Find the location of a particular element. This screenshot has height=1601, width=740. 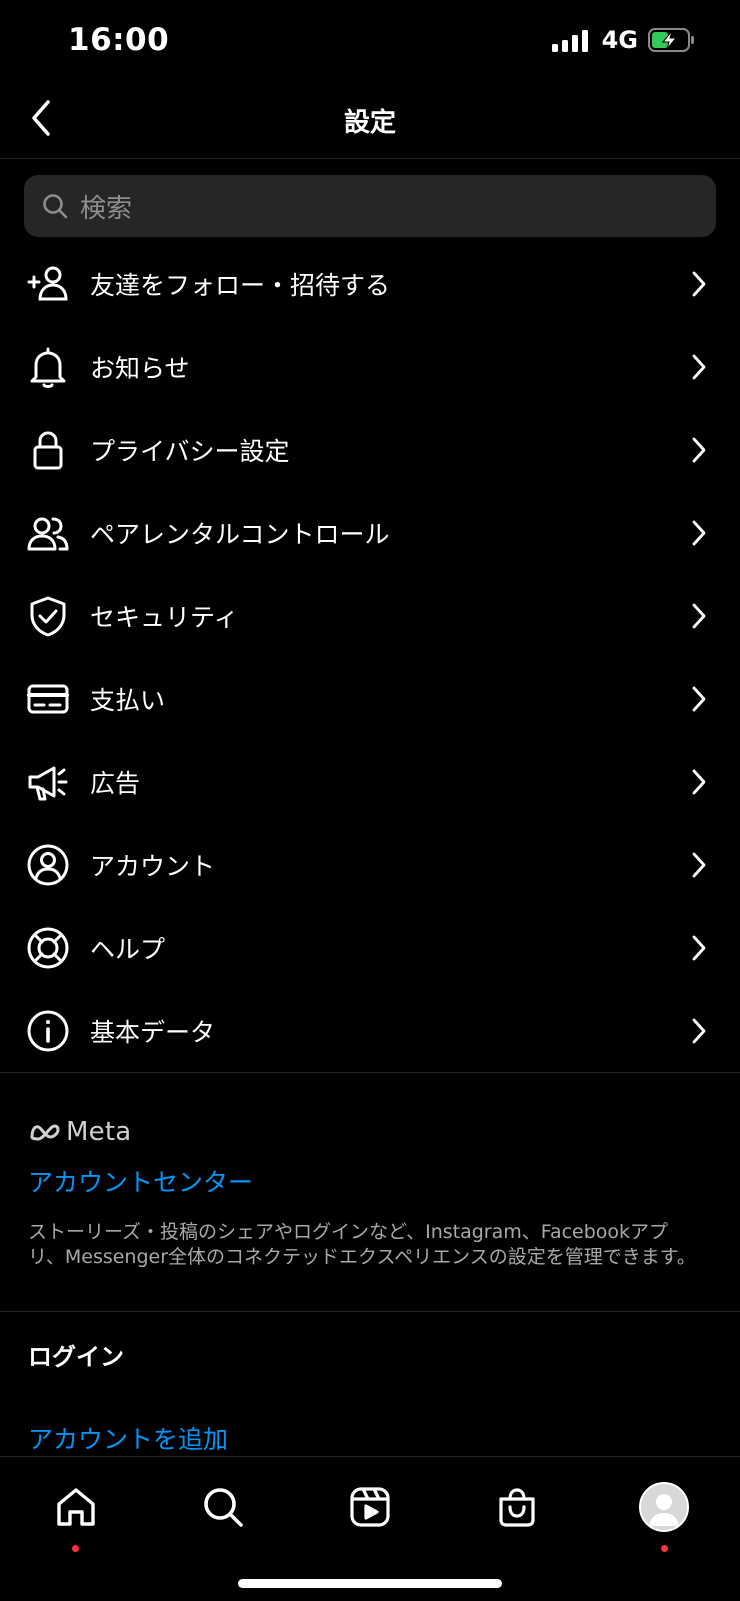

menu-label: ヘルプ is located at coordinates (128, 949).